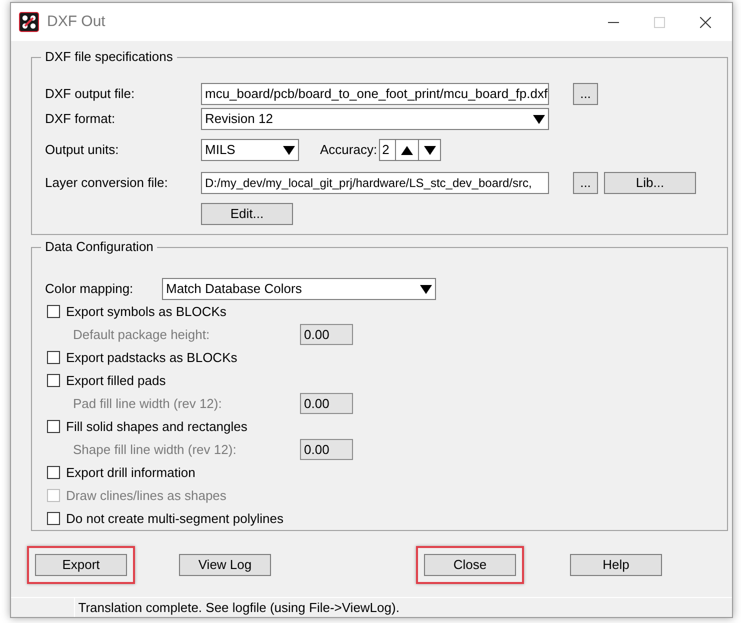 Image resolution: width=741 pixels, height=623 pixels. I want to click on checkbox-label: Do not create multi-segment polylines, so click(175, 519).